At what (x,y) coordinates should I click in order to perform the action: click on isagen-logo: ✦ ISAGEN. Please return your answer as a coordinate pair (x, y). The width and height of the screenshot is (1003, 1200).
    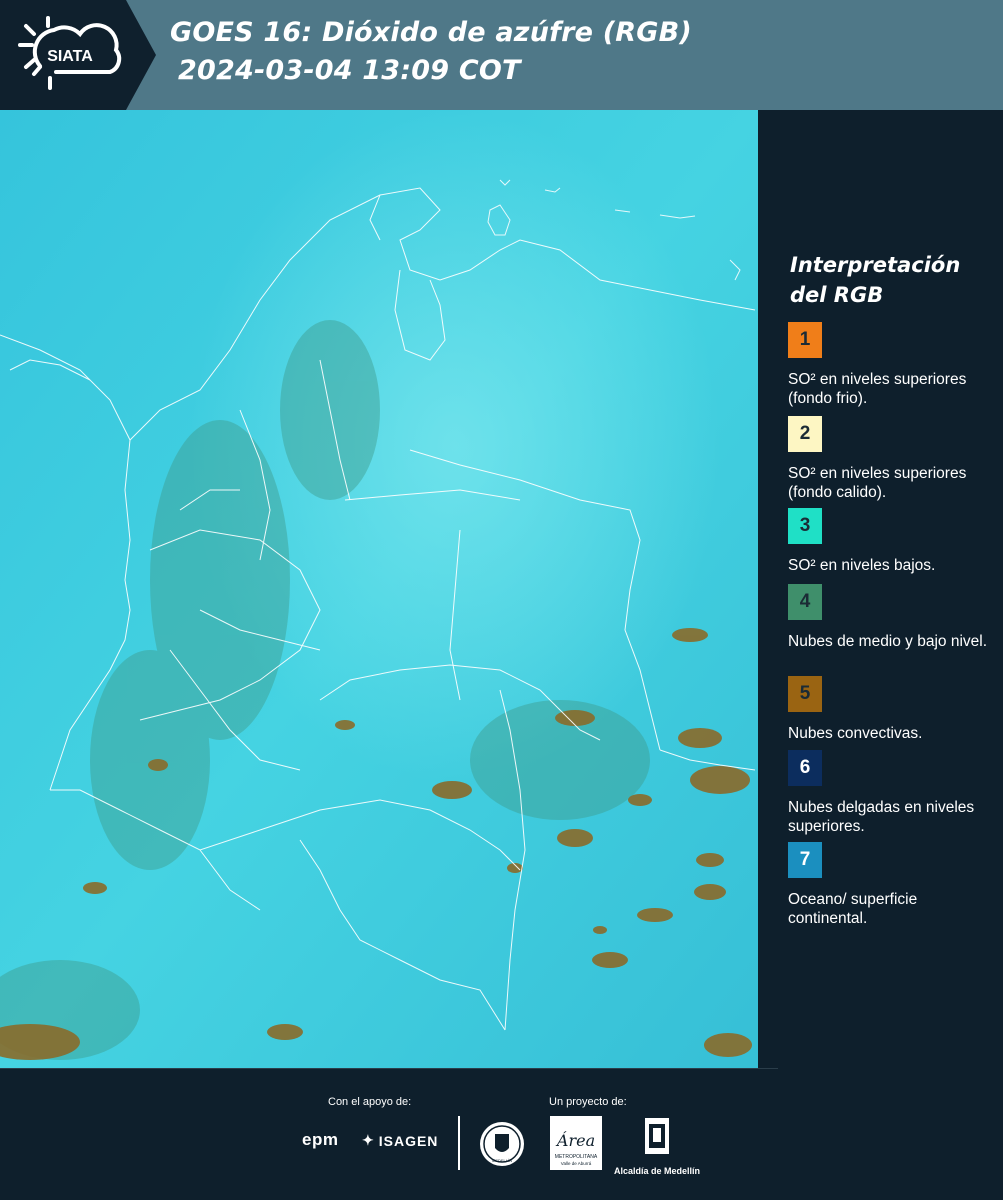
    Looking at the image, I should click on (400, 1140).